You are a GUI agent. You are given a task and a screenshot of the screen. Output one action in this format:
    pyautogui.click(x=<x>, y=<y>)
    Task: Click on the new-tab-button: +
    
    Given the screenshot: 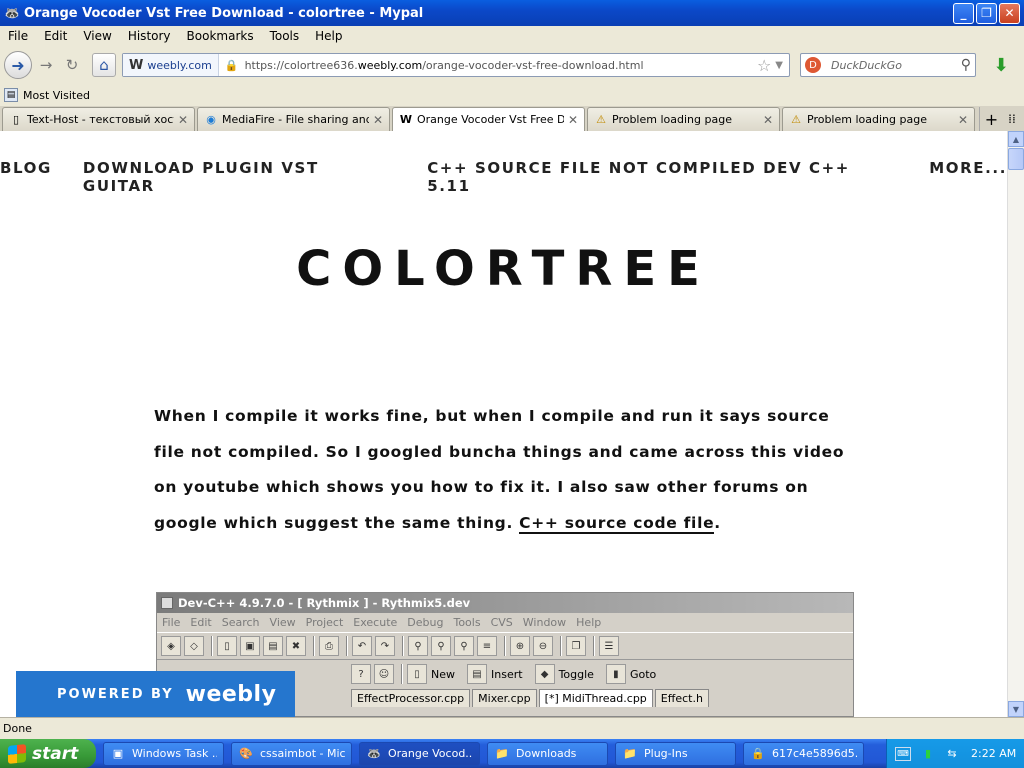 What is the action you would take?
    pyautogui.click(x=991, y=119)
    